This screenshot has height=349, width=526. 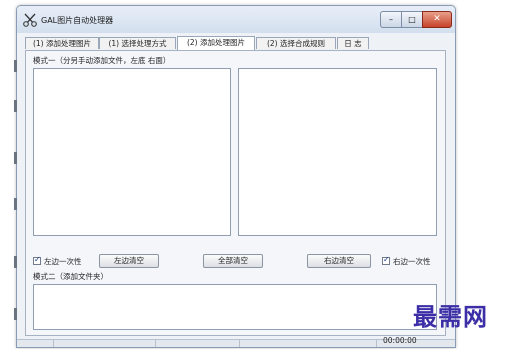 What do you see at coordinates (15, 190) in the screenshot?
I see `scroll-marks` at bounding box center [15, 190].